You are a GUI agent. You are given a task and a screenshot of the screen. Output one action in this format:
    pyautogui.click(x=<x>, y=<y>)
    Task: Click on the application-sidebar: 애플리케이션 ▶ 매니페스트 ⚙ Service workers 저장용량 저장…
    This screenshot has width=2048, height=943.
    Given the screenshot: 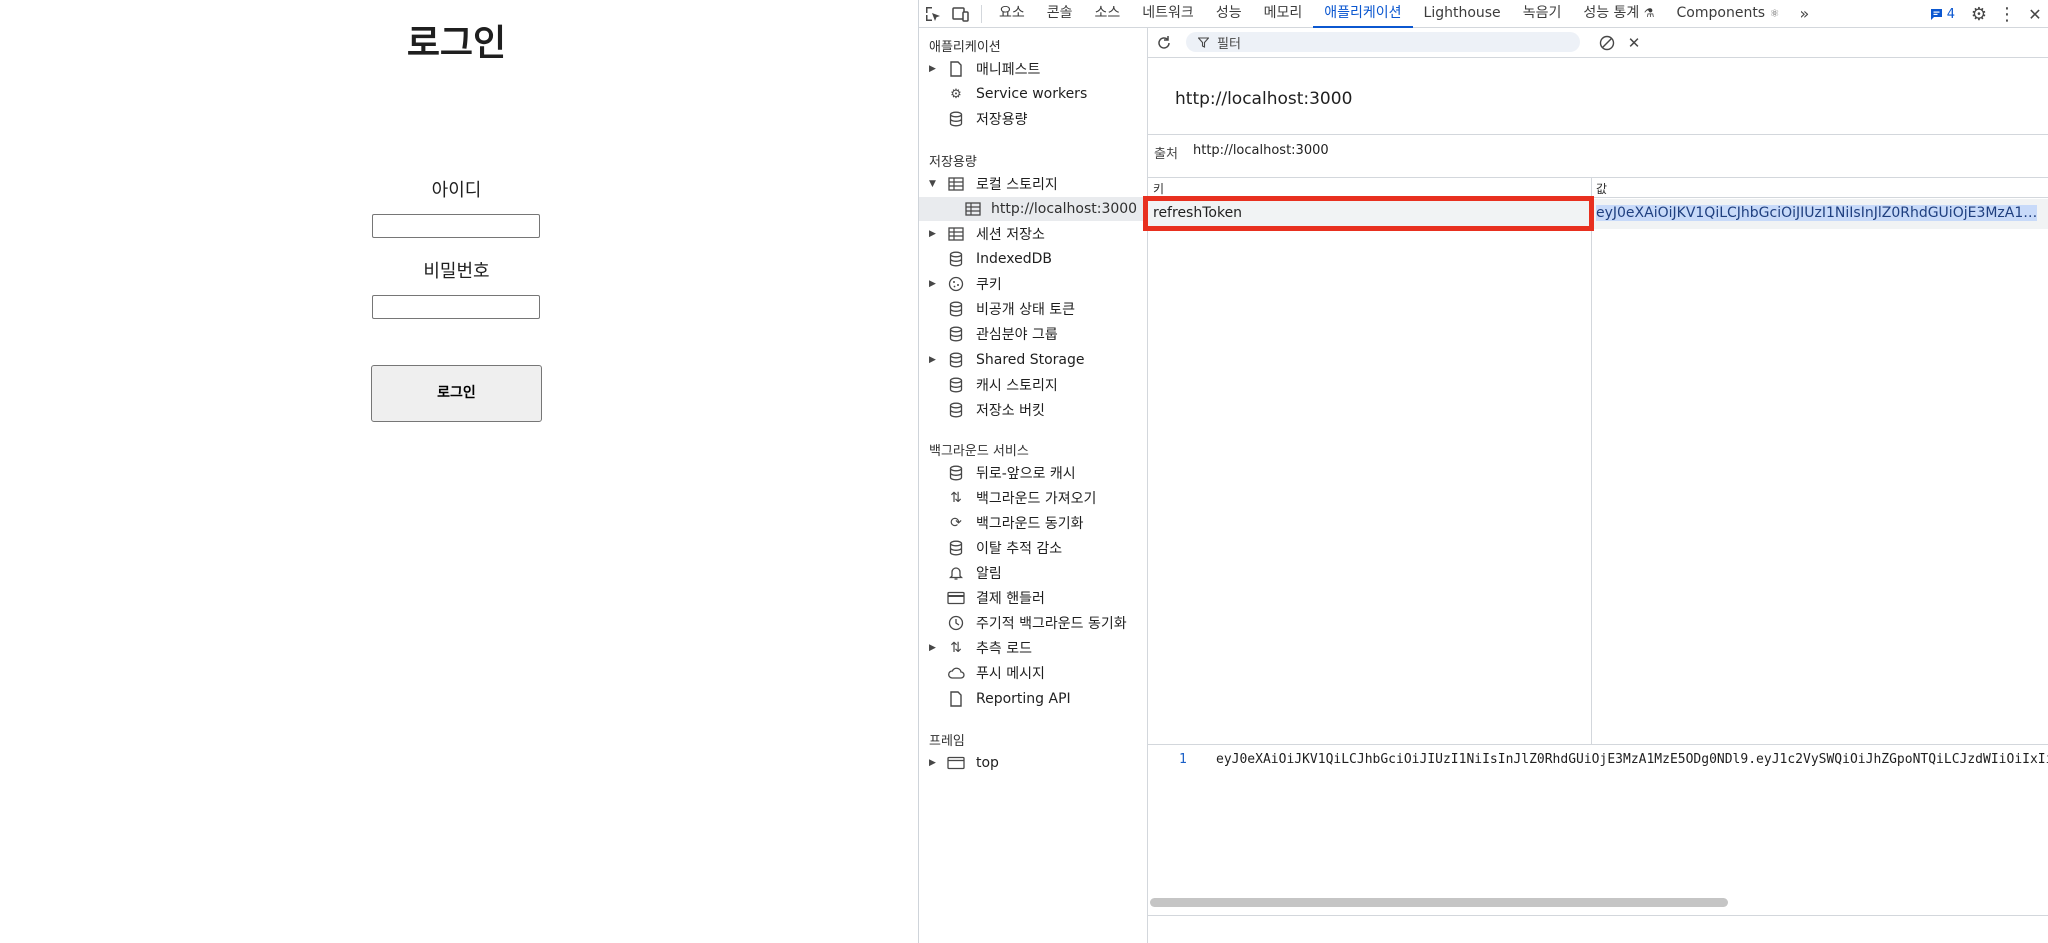 What is the action you would take?
    pyautogui.click(x=1033, y=485)
    